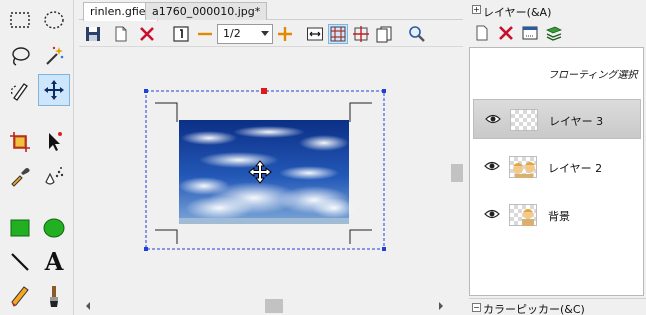 The width and height of the screenshot is (646, 315). I want to click on pen-lasso-icon, so click(19, 92).